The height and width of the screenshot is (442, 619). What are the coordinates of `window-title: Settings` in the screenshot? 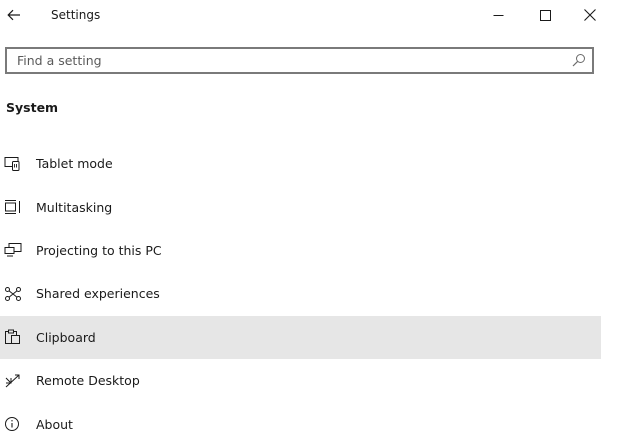 It's located at (76, 15).